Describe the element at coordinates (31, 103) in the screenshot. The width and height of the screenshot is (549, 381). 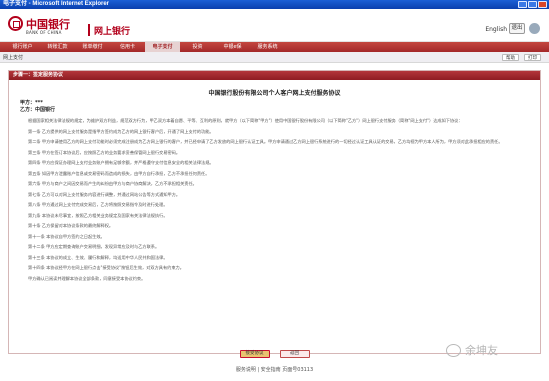
I see `party-a: 甲方：***` at that location.